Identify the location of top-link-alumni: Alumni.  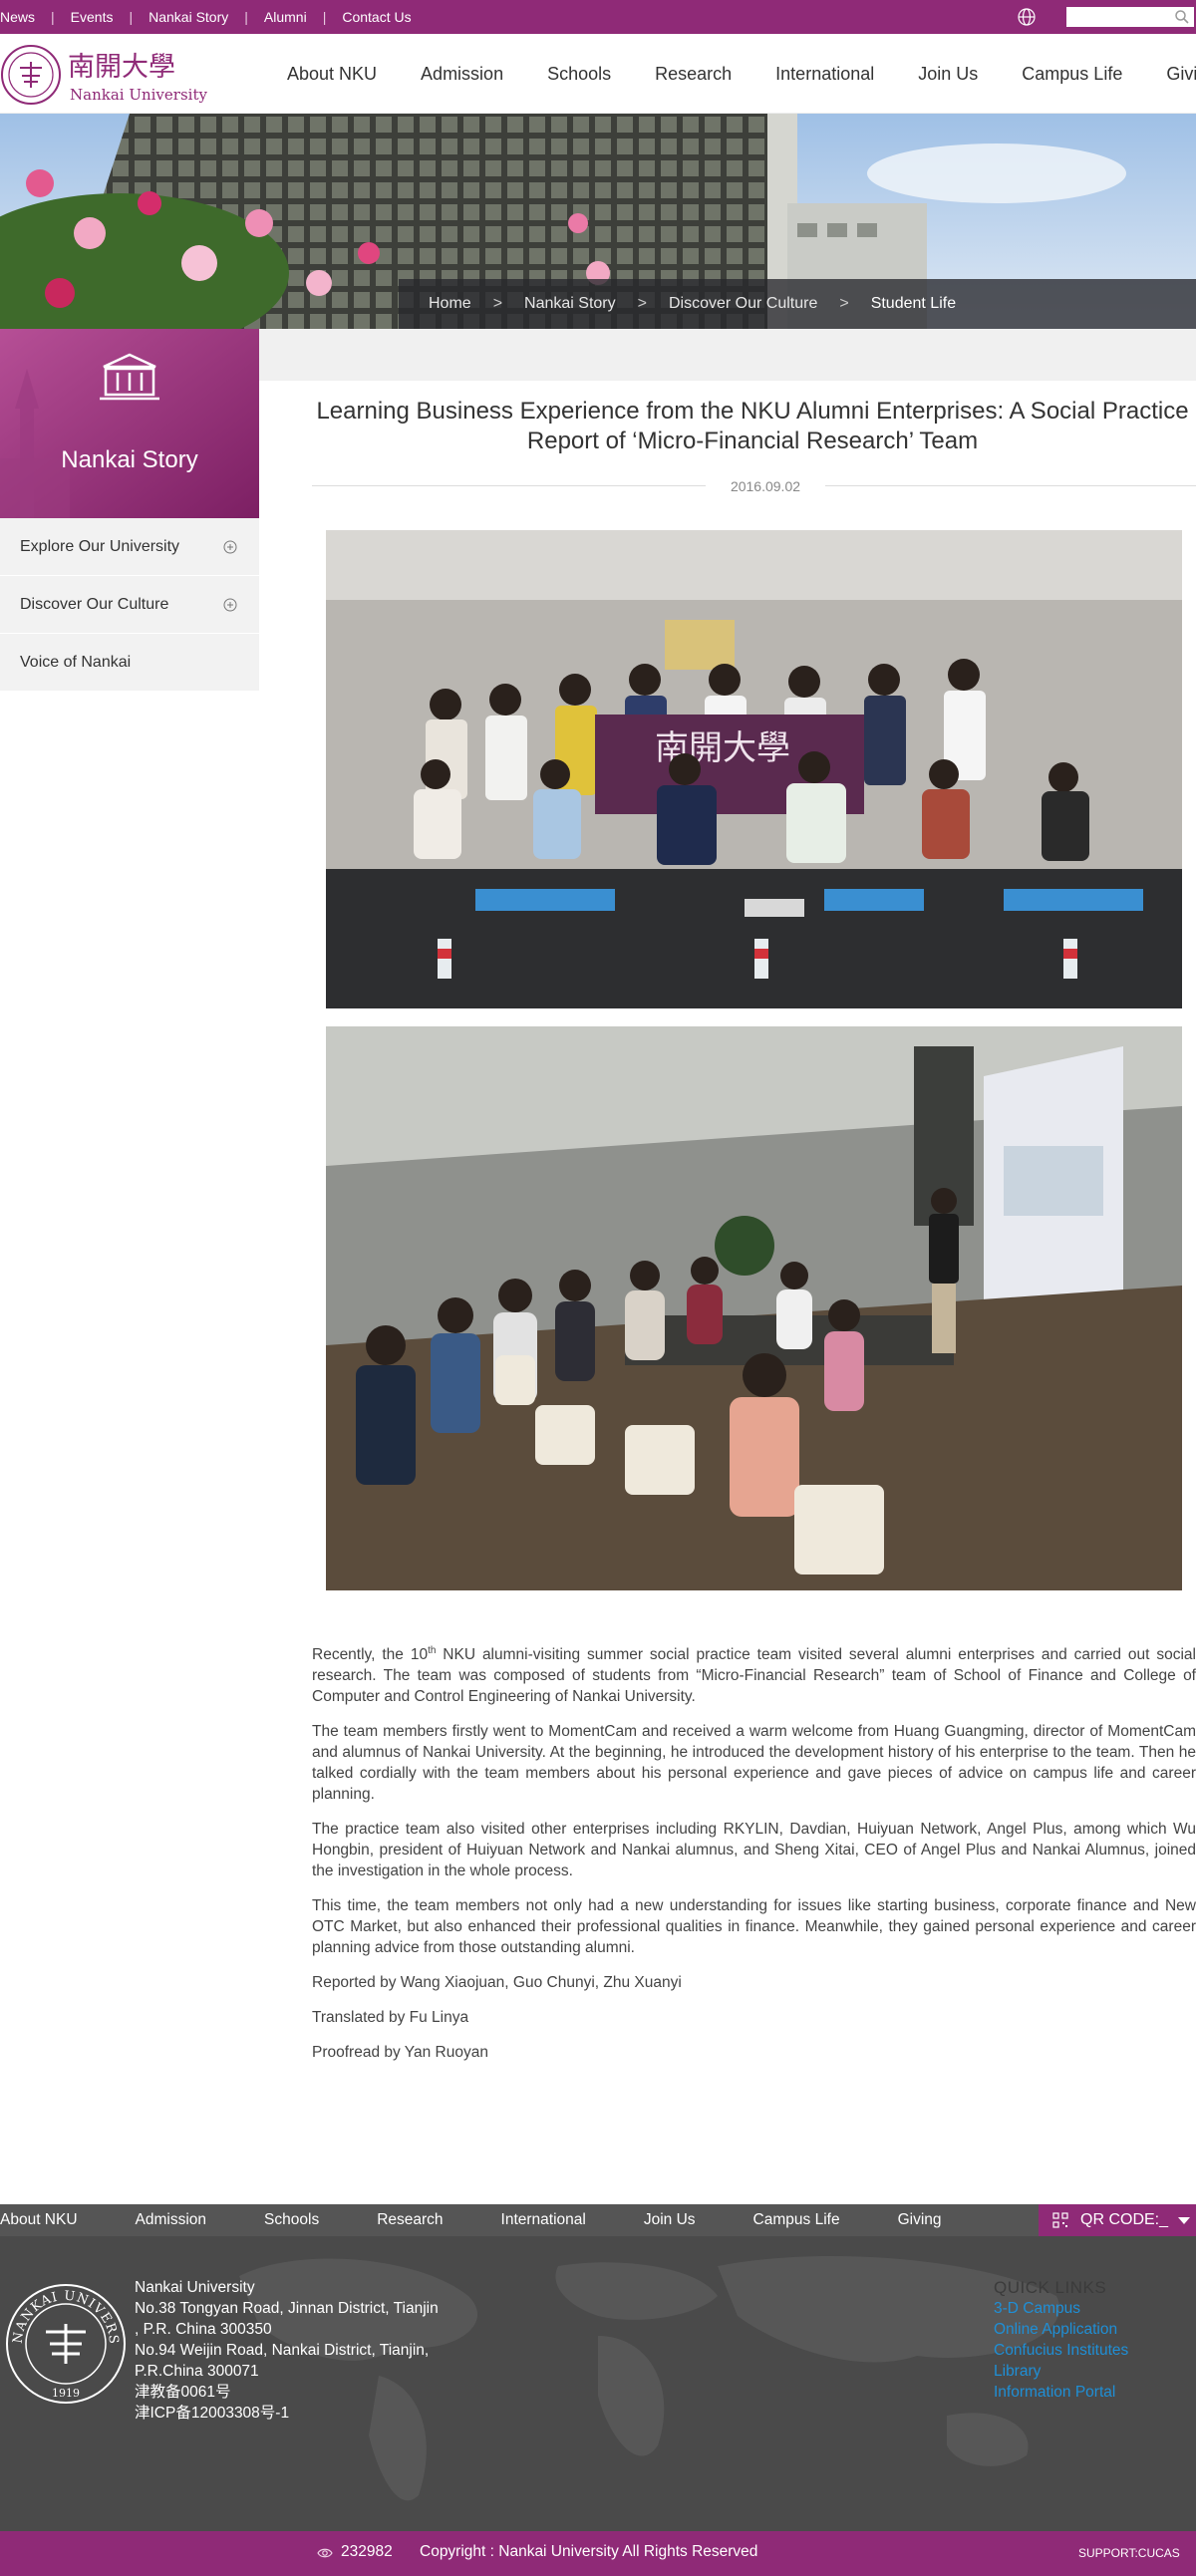
(285, 17).